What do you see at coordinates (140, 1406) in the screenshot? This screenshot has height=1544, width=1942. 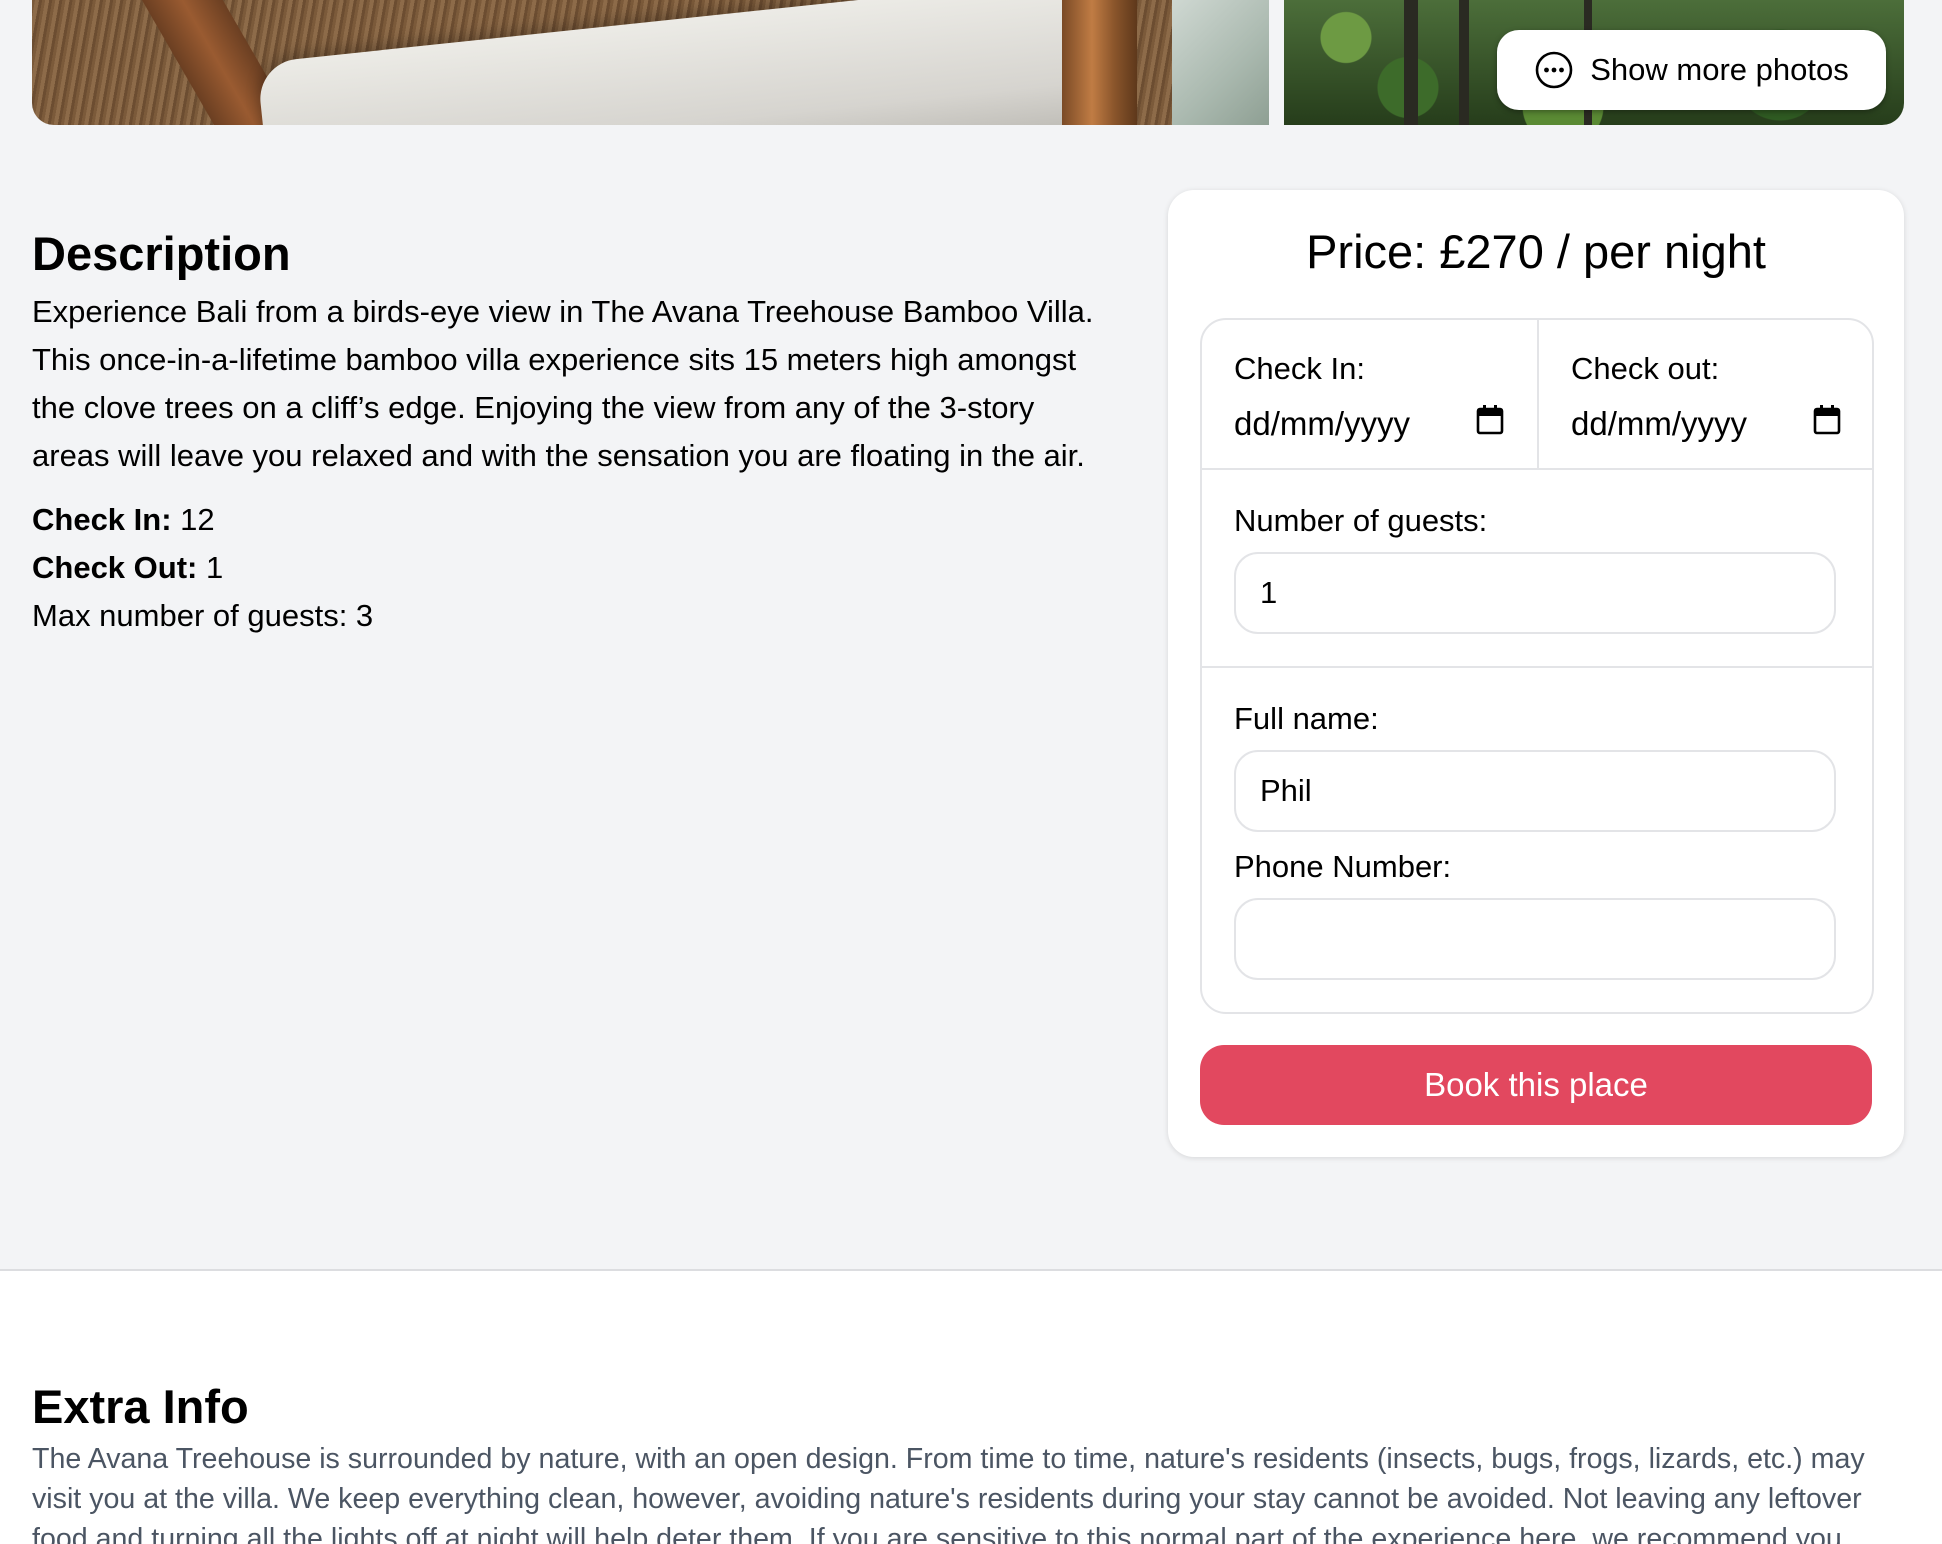 I see `extra-info-heading: Extra Info` at bounding box center [140, 1406].